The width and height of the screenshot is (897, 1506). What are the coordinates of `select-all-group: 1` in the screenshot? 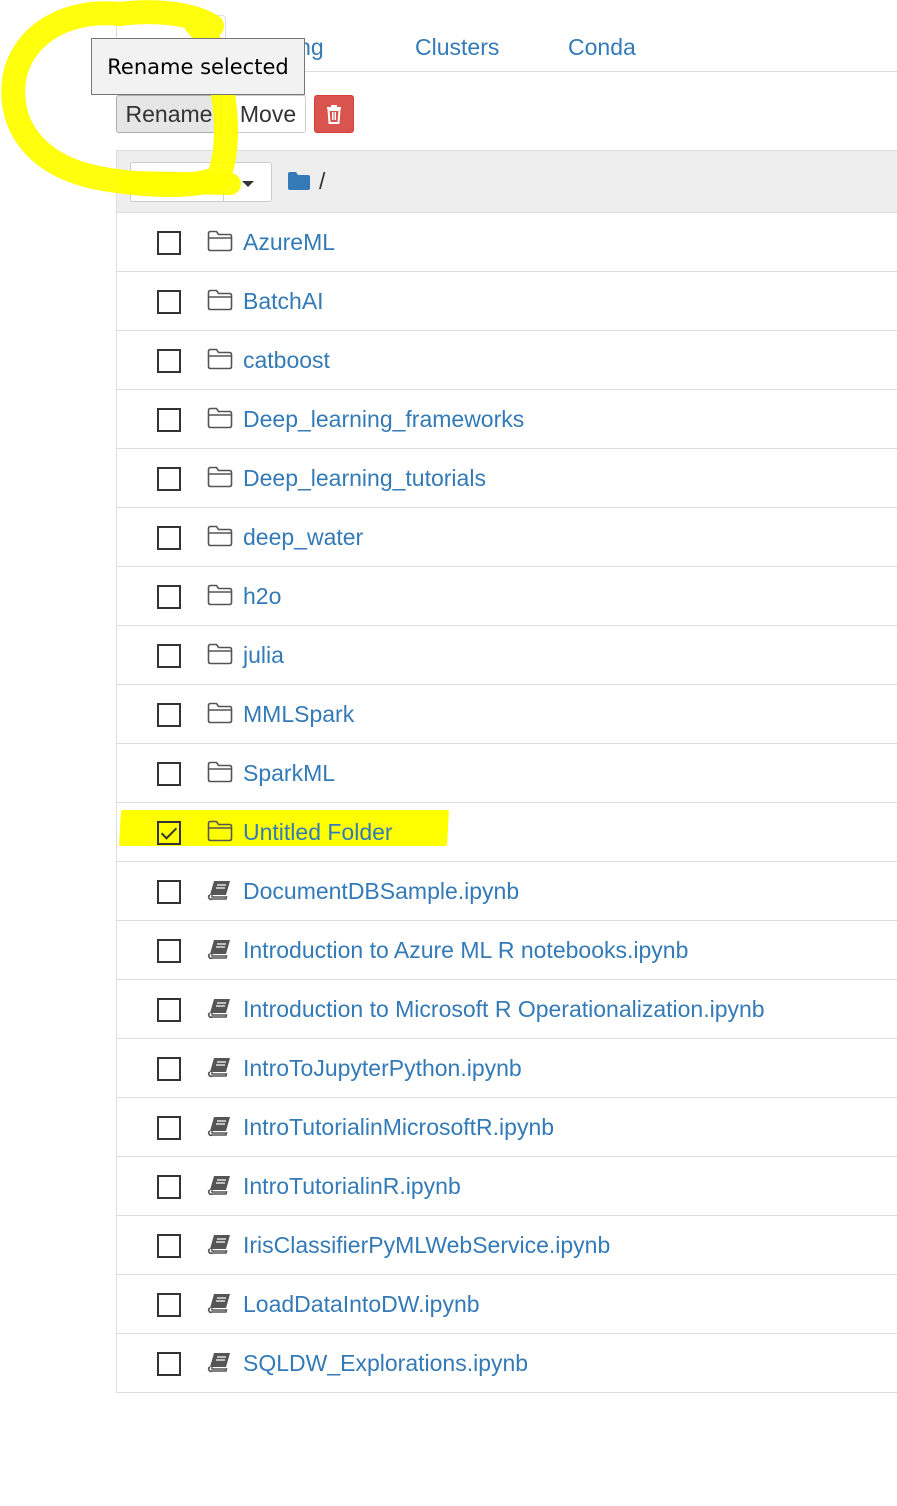 It's located at (201, 182).